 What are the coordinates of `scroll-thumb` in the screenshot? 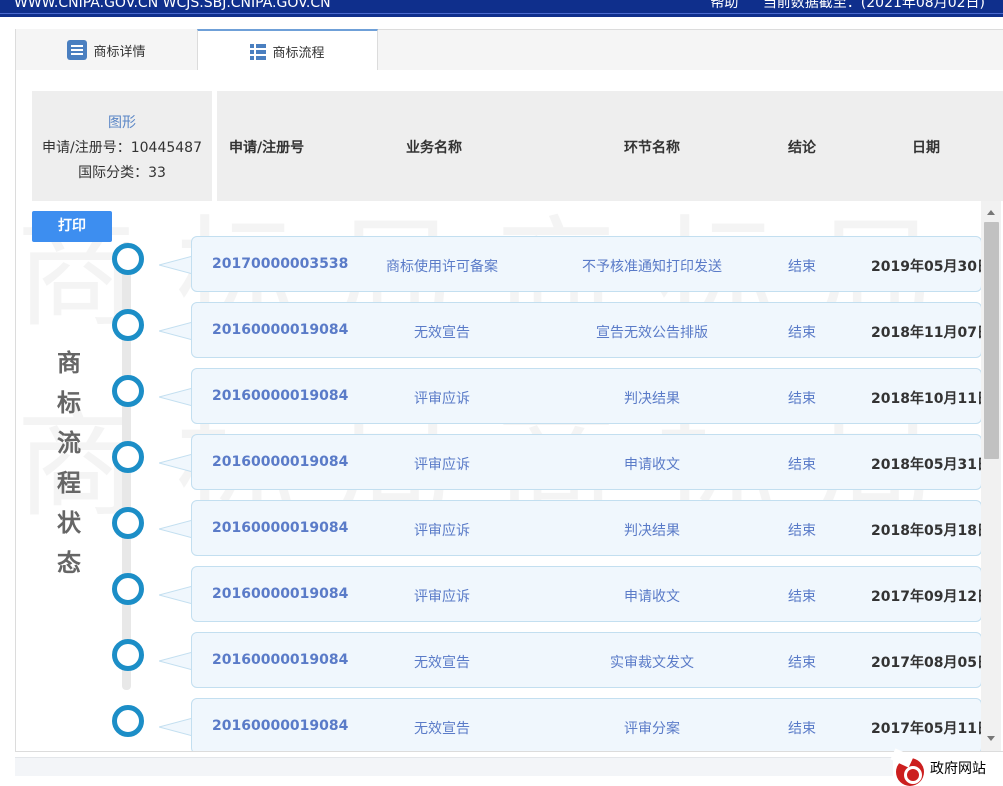 It's located at (991, 340).